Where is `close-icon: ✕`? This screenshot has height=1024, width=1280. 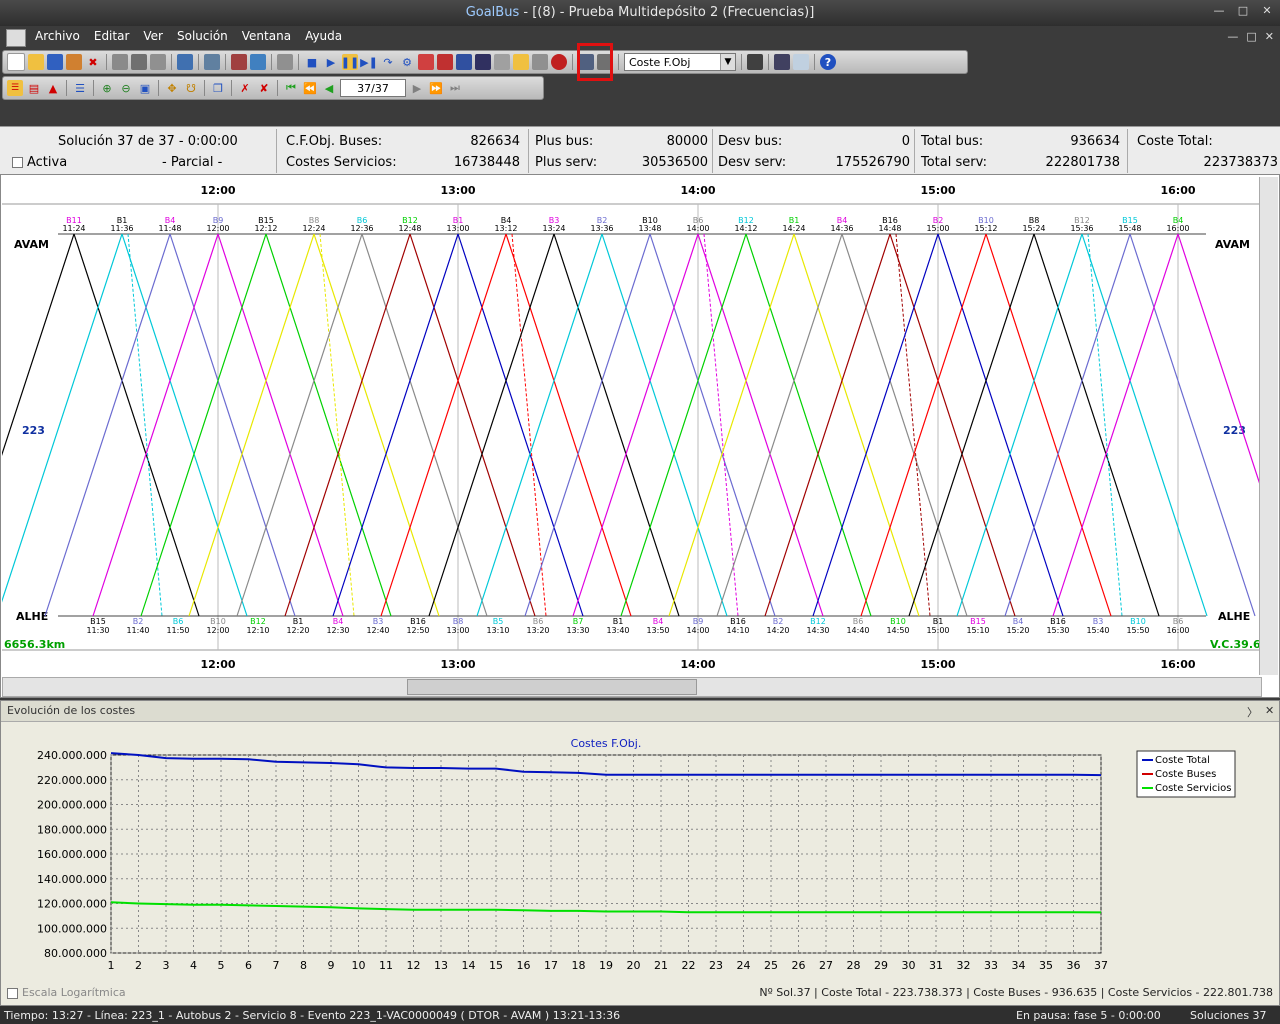 close-icon: ✕ is located at coordinates (1267, 10).